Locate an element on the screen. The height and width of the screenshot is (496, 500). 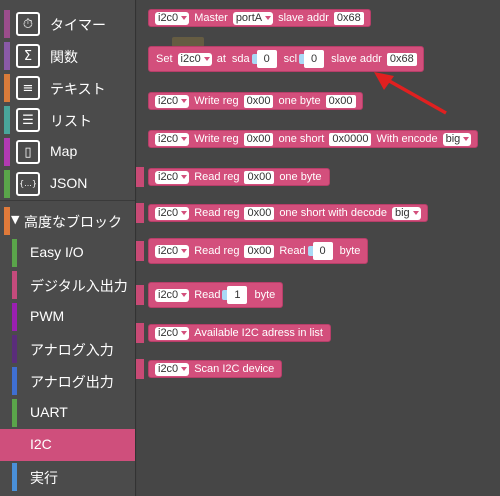
category-text: ≡ テキスト is located at coordinates (67, 88).